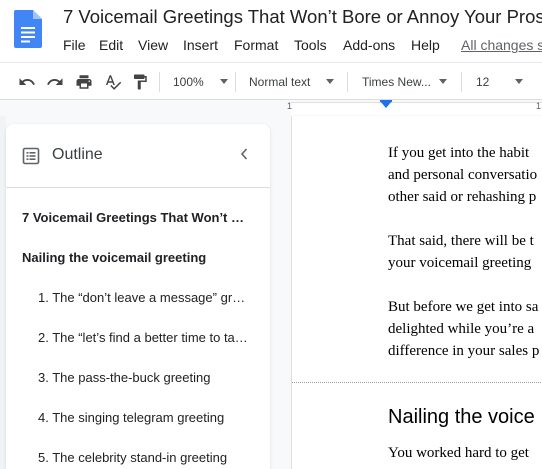  What do you see at coordinates (138, 156) in the screenshot?
I see `outline-header: Outline` at bounding box center [138, 156].